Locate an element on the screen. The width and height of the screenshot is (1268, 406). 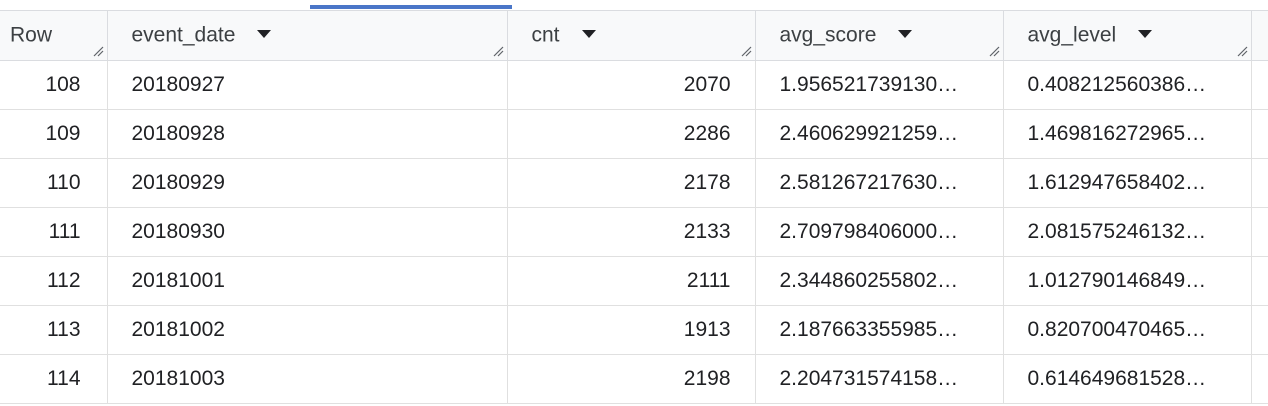
column-header-avg-score: avg_score is located at coordinates (879, 35).